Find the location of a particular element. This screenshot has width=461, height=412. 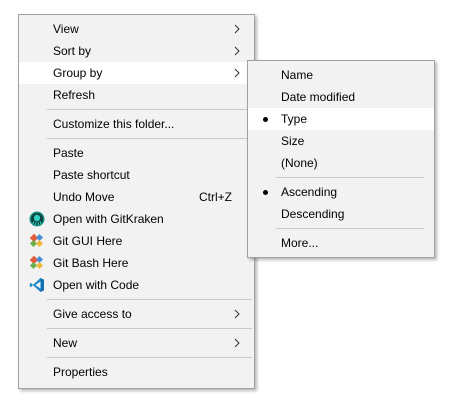

menu-item-label: Refresh is located at coordinates (74, 95).